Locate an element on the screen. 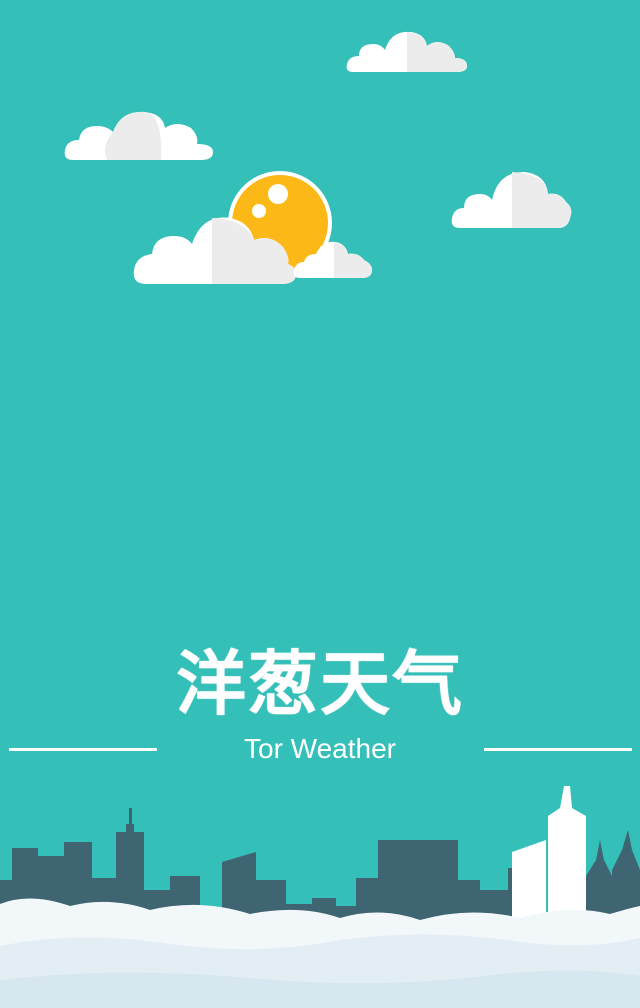 This screenshot has width=640, height=1008. subtitle-row: Tor Weather is located at coordinates (320, 750).